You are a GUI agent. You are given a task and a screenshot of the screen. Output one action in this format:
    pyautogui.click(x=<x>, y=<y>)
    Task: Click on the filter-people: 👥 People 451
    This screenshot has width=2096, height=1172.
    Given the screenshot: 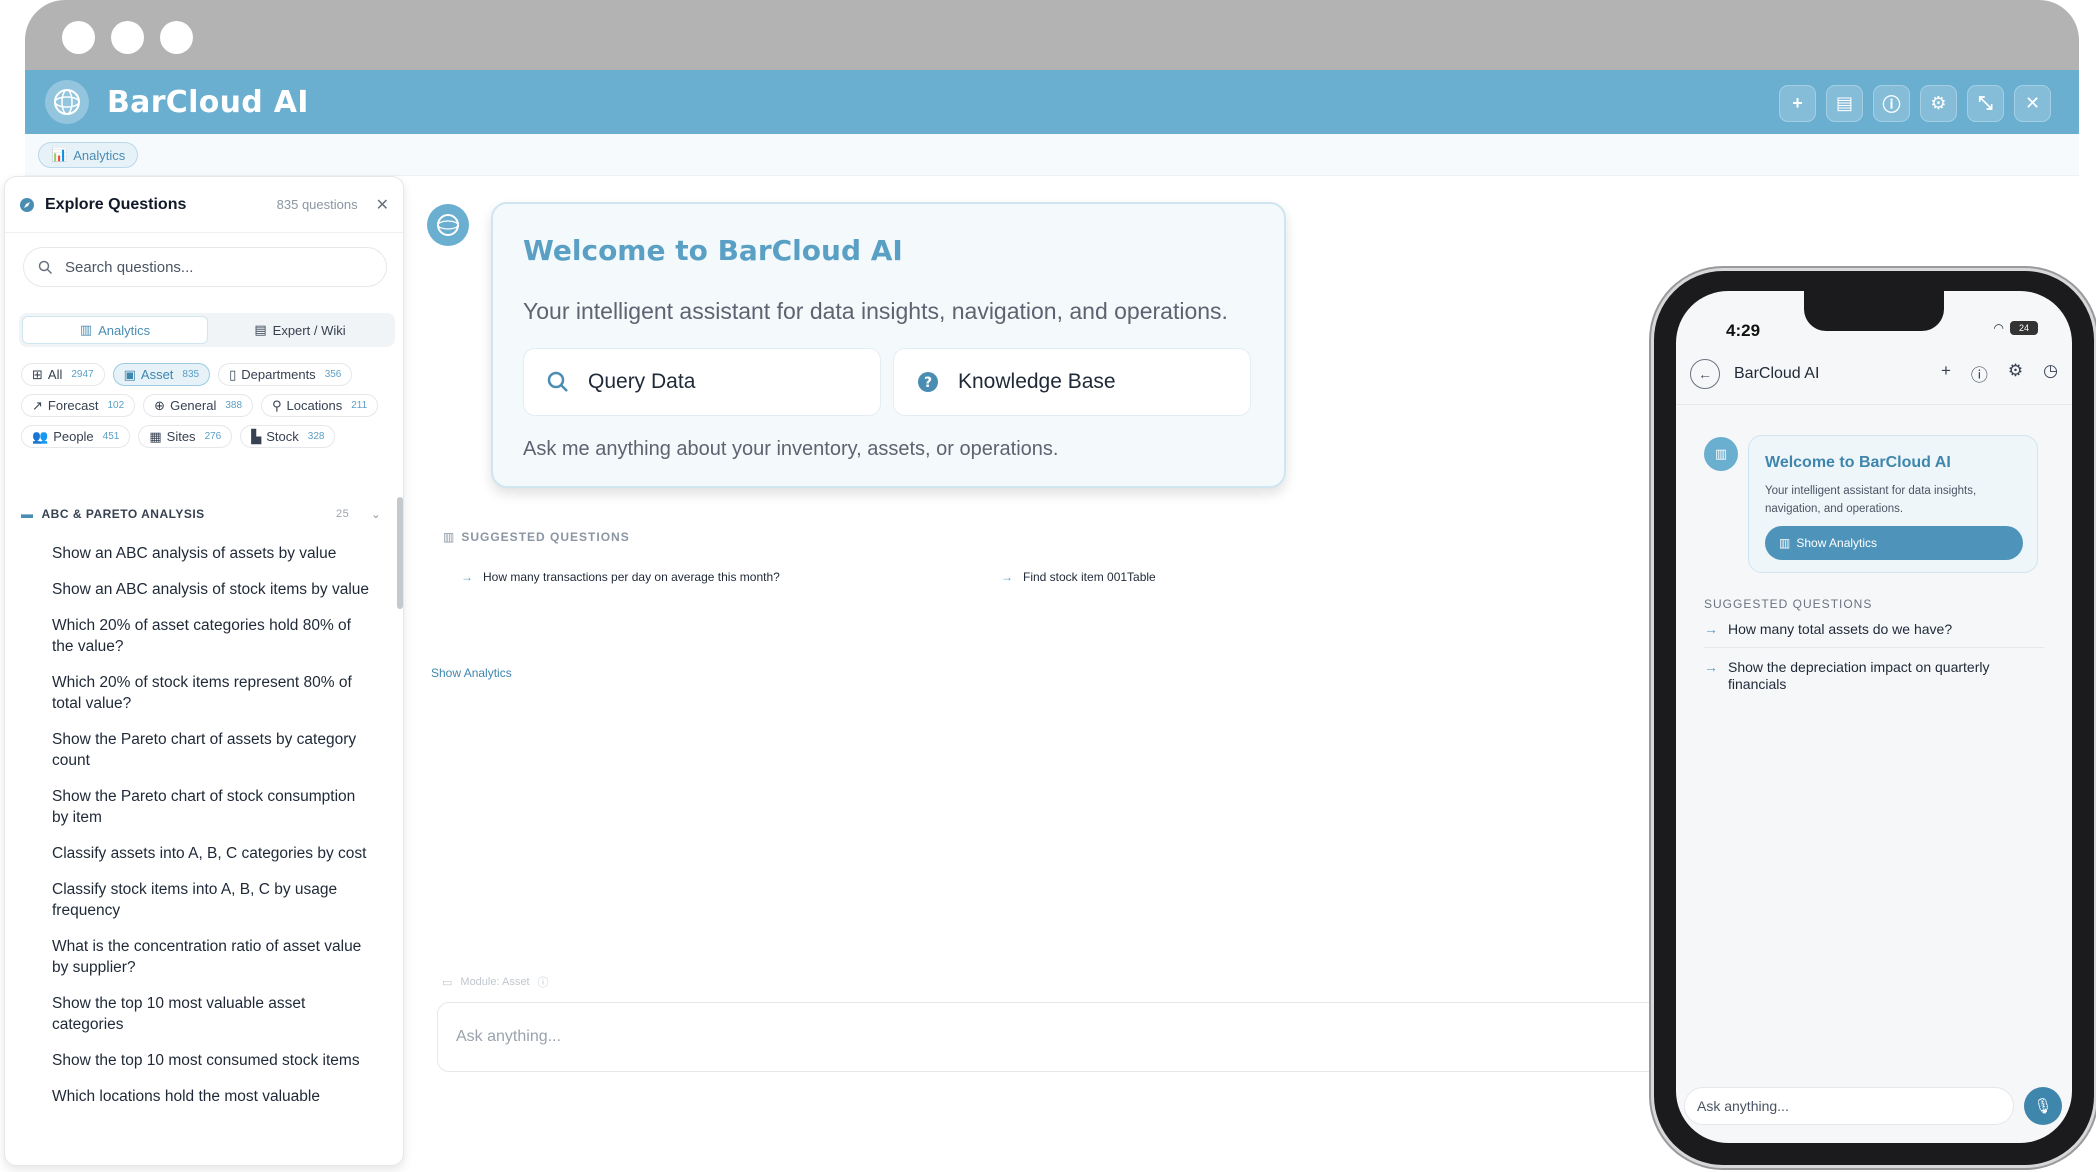 What is the action you would take?
    pyautogui.click(x=76, y=436)
    